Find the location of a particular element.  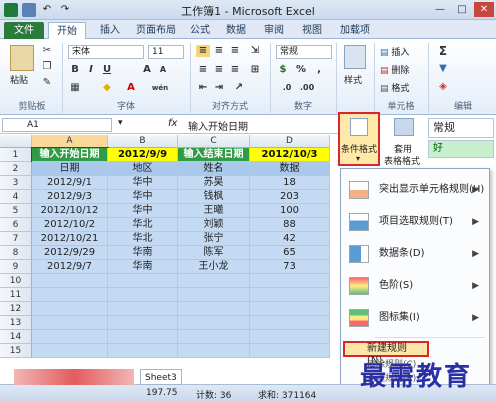

menu-item-data-bars: 数据条(D) ▶ is located at coordinates (415, 254).